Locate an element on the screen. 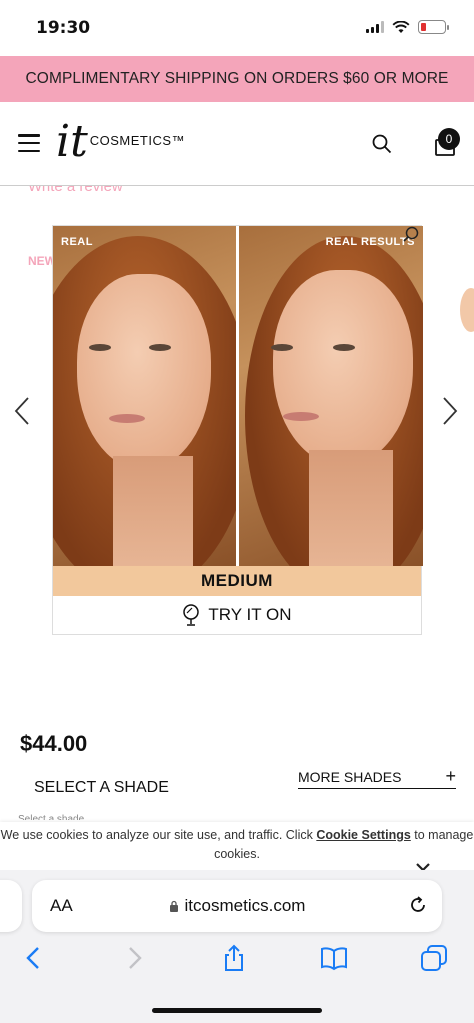 Image resolution: width=474 pixels, height=1023 pixels. plus-icon: + is located at coordinates (450, 776).